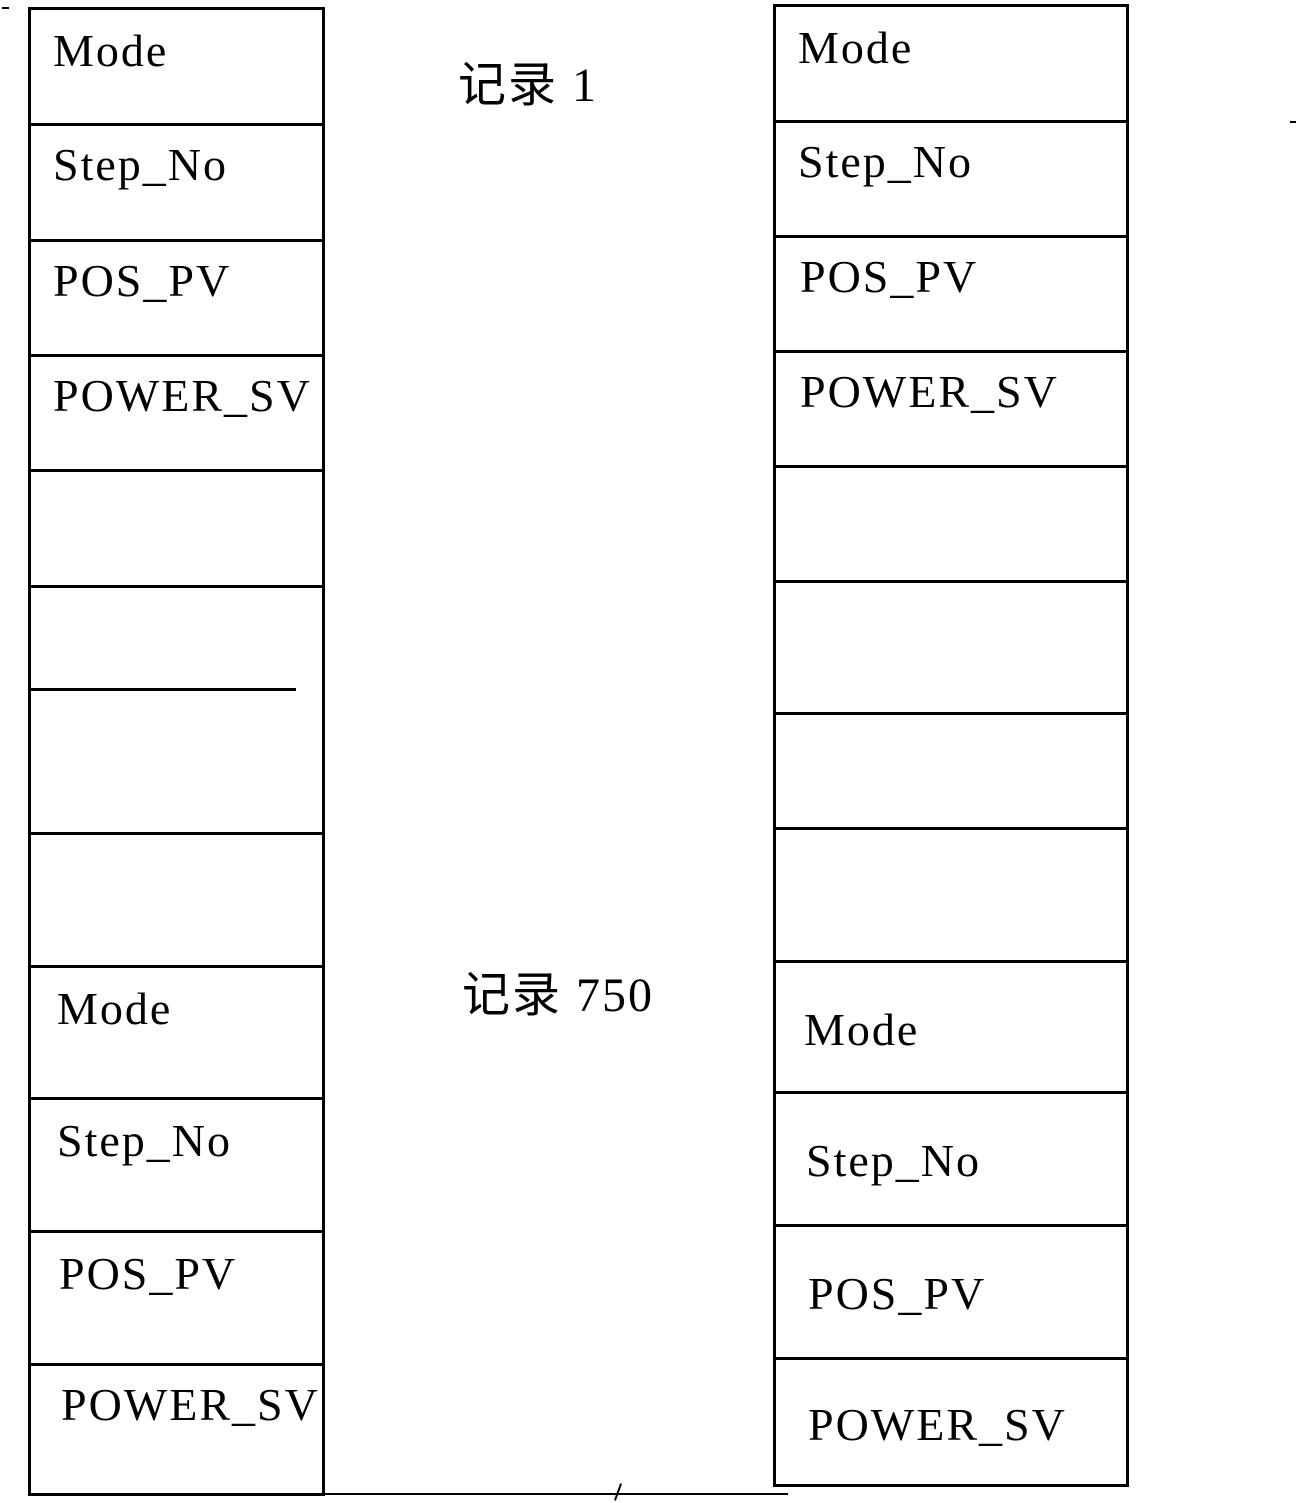 The height and width of the screenshot is (1503, 1296). What do you see at coordinates (176, 1494) in the screenshot?
I see `left-column-bottom` at bounding box center [176, 1494].